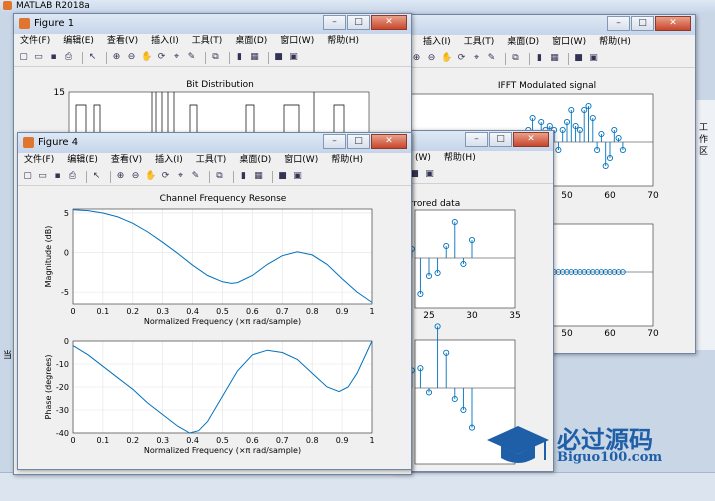  What do you see at coordinates (162, 311) in the screenshot?
I see `x-tick-label: 0.3` at bounding box center [162, 311].